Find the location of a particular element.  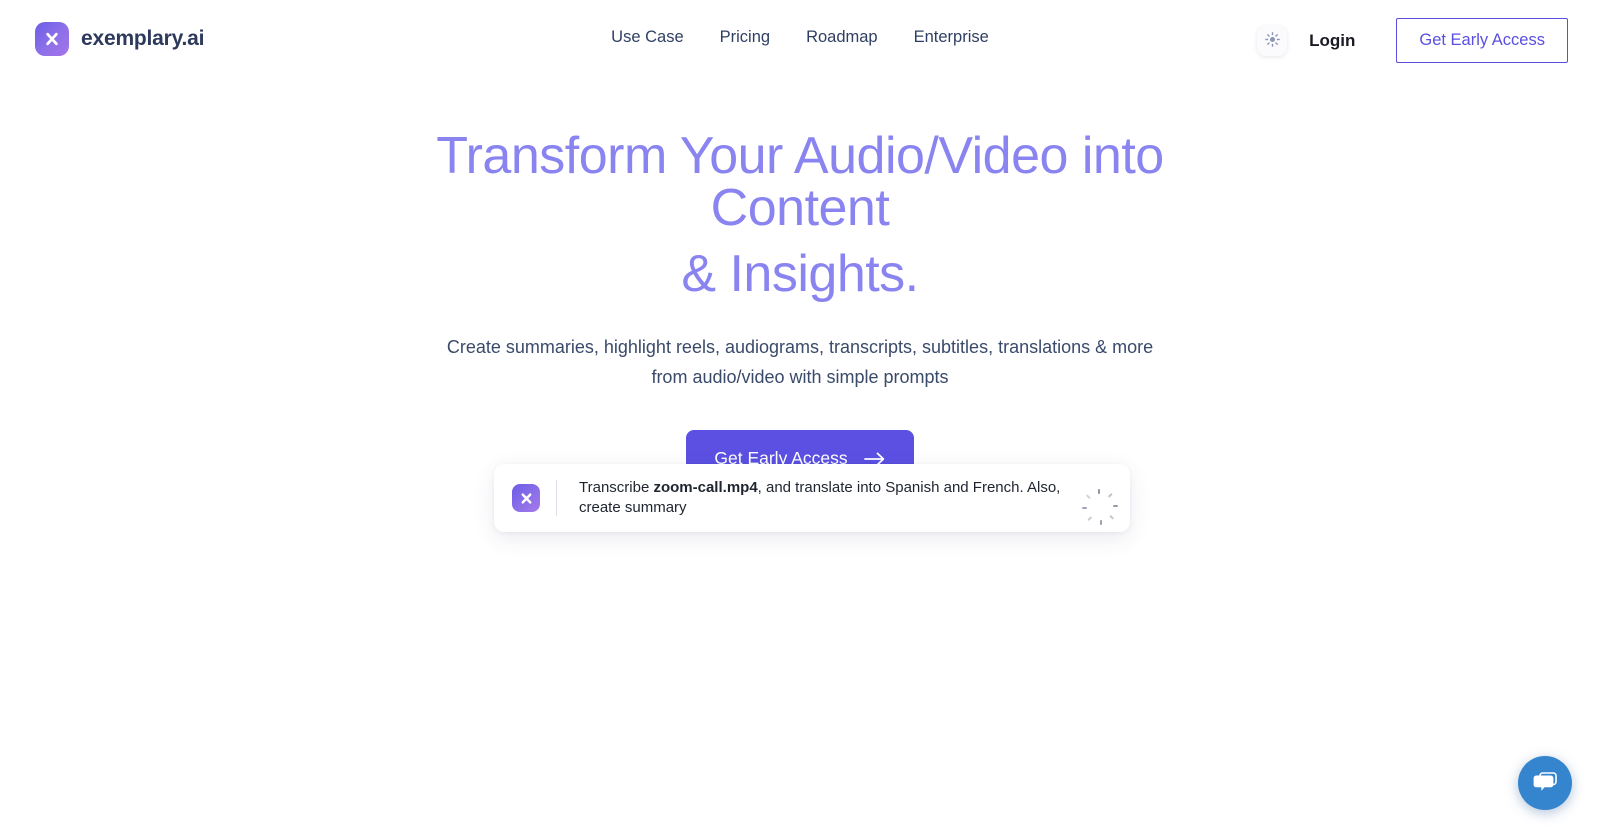

sun-icon is located at coordinates (1272, 41).